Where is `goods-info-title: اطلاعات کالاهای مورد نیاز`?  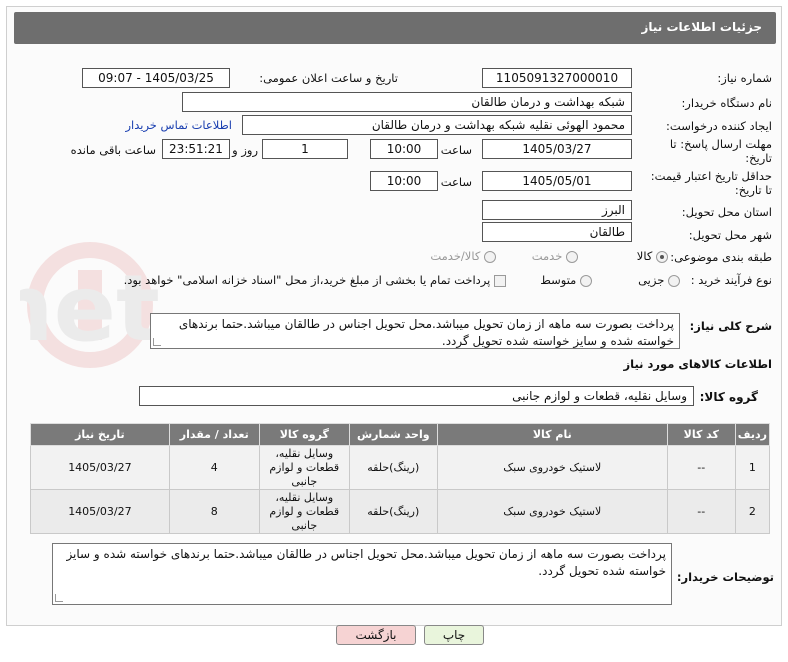
goods-info-title: اطلاعات کالاهای مورد نیاز is located at coordinates (697, 364).